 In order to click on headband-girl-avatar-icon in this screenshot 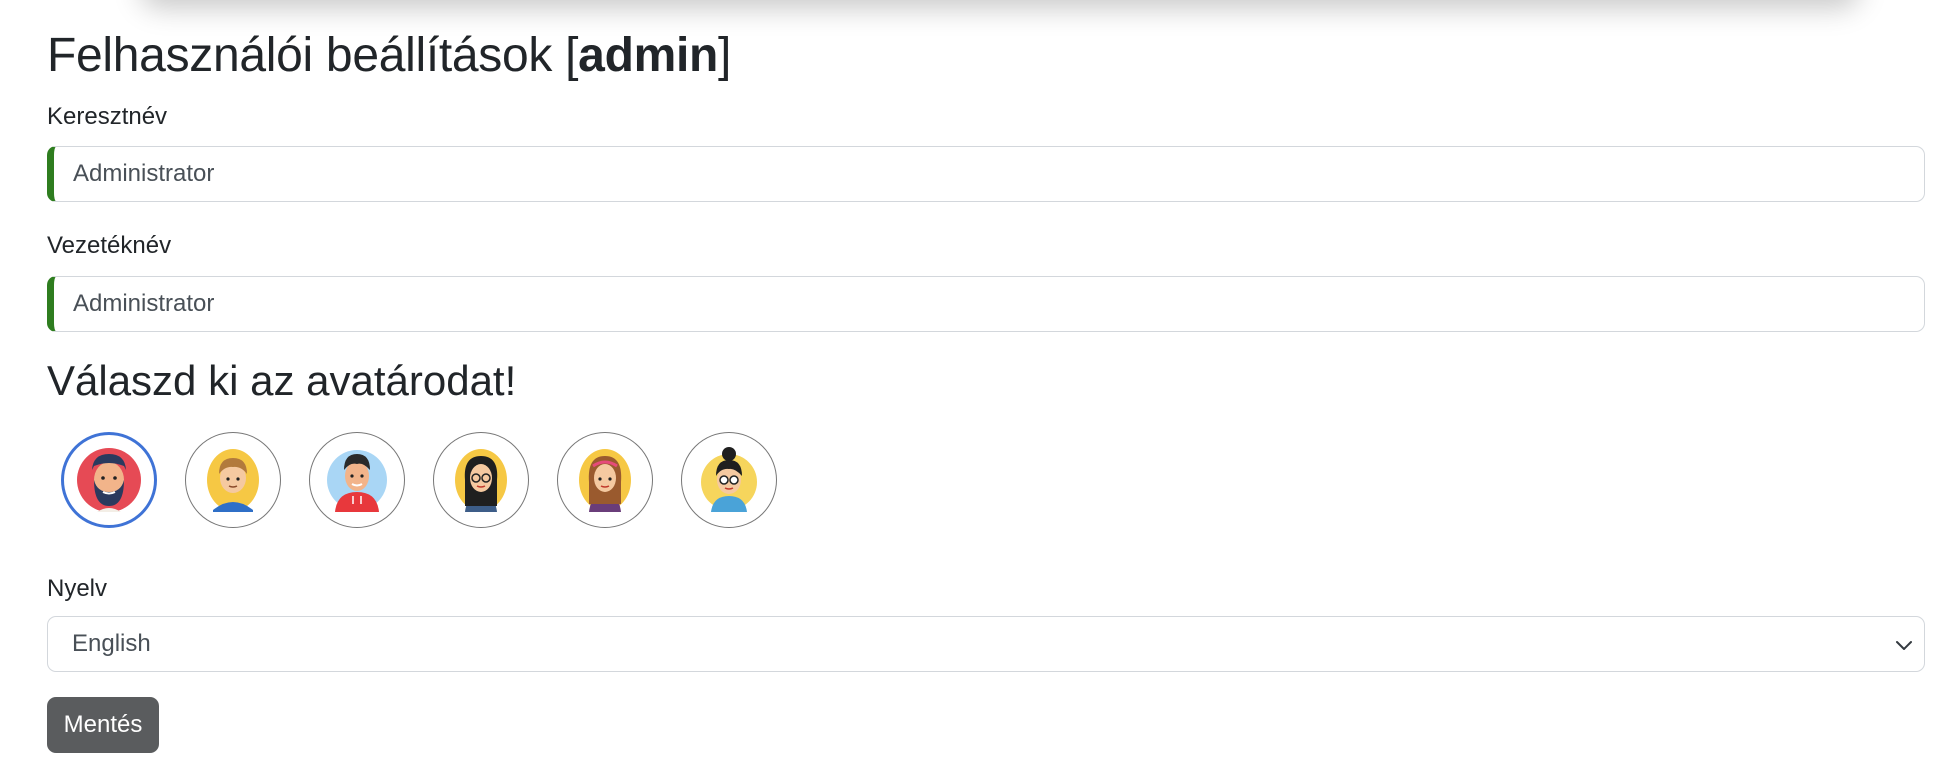, I will do `click(605, 480)`.